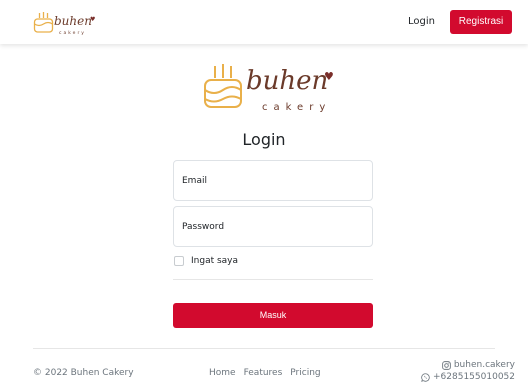 The height and width of the screenshot is (385, 528). Describe the element at coordinates (421, 21) in the screenshot. I see `nav-login-link: Login` at that location.